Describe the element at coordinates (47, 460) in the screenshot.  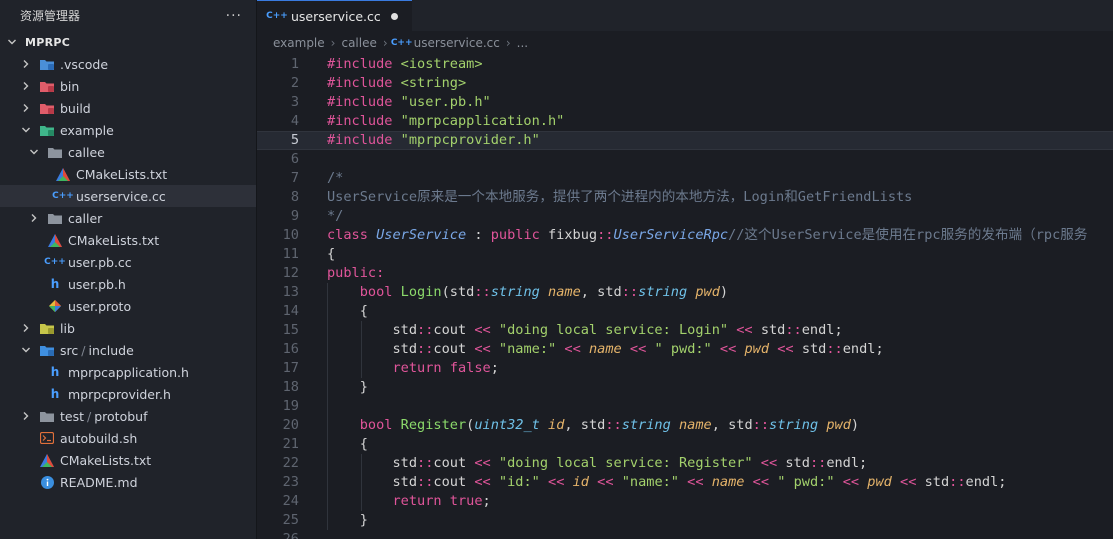
I see `cmake-icon` at that location.